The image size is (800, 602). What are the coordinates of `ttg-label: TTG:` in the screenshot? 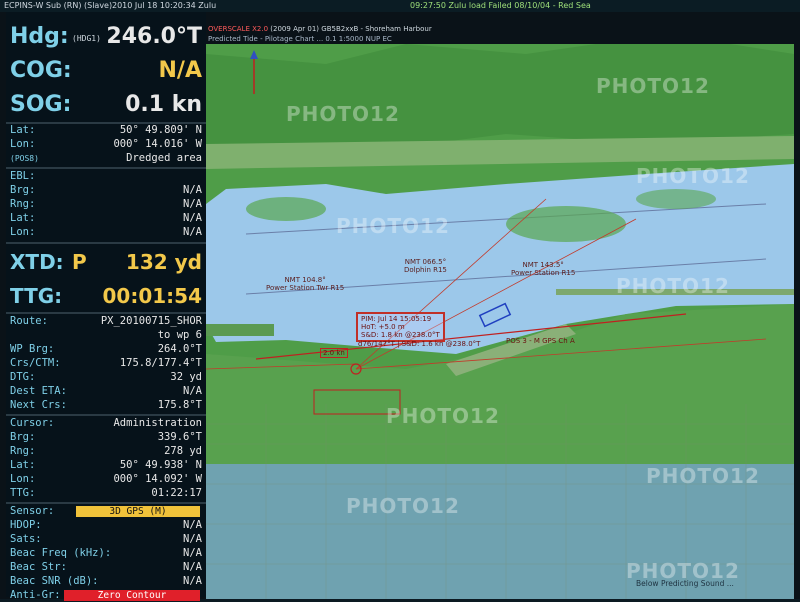 It's located at (36, 296).